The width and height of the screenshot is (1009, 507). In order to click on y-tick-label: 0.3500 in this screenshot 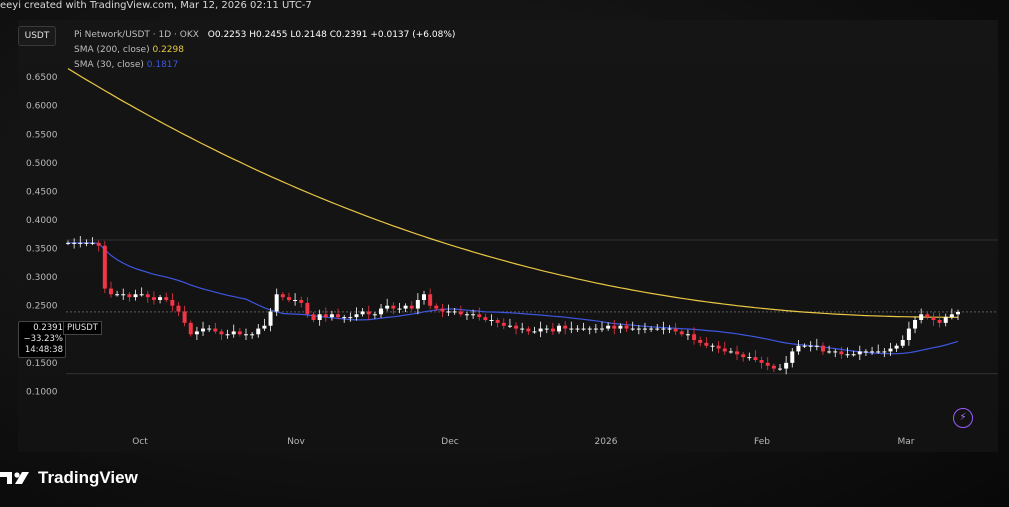, I will do `click(42, 250)`.